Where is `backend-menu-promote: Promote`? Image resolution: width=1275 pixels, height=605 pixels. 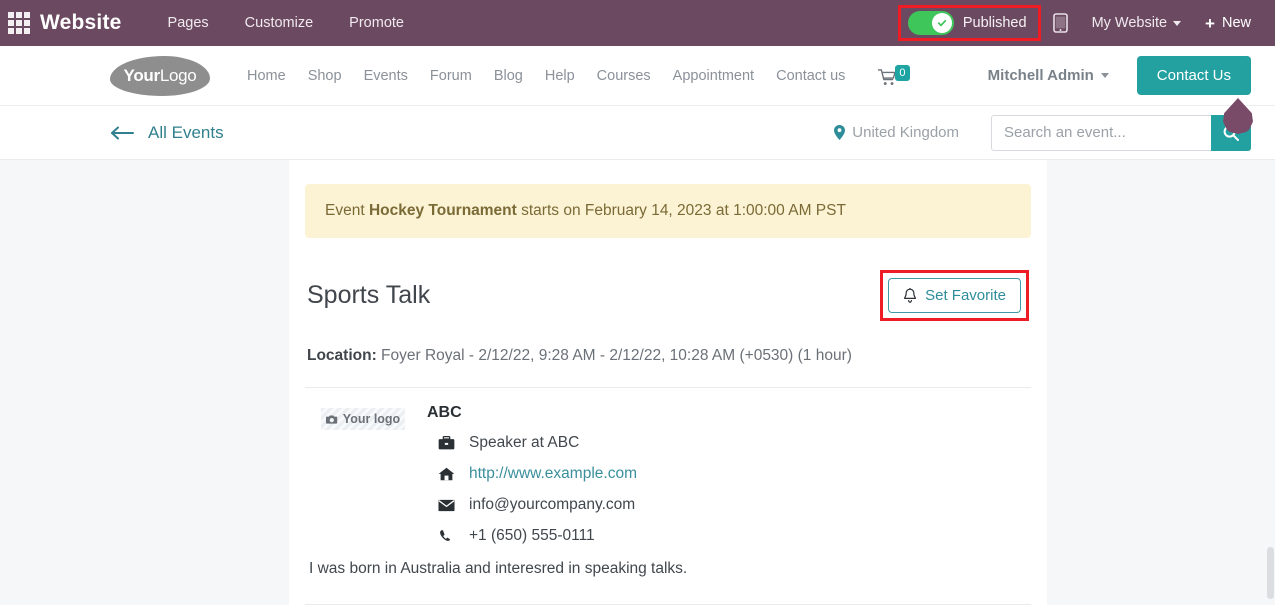
backend-menu-promote: Promote is located at coordinates (376, 23).